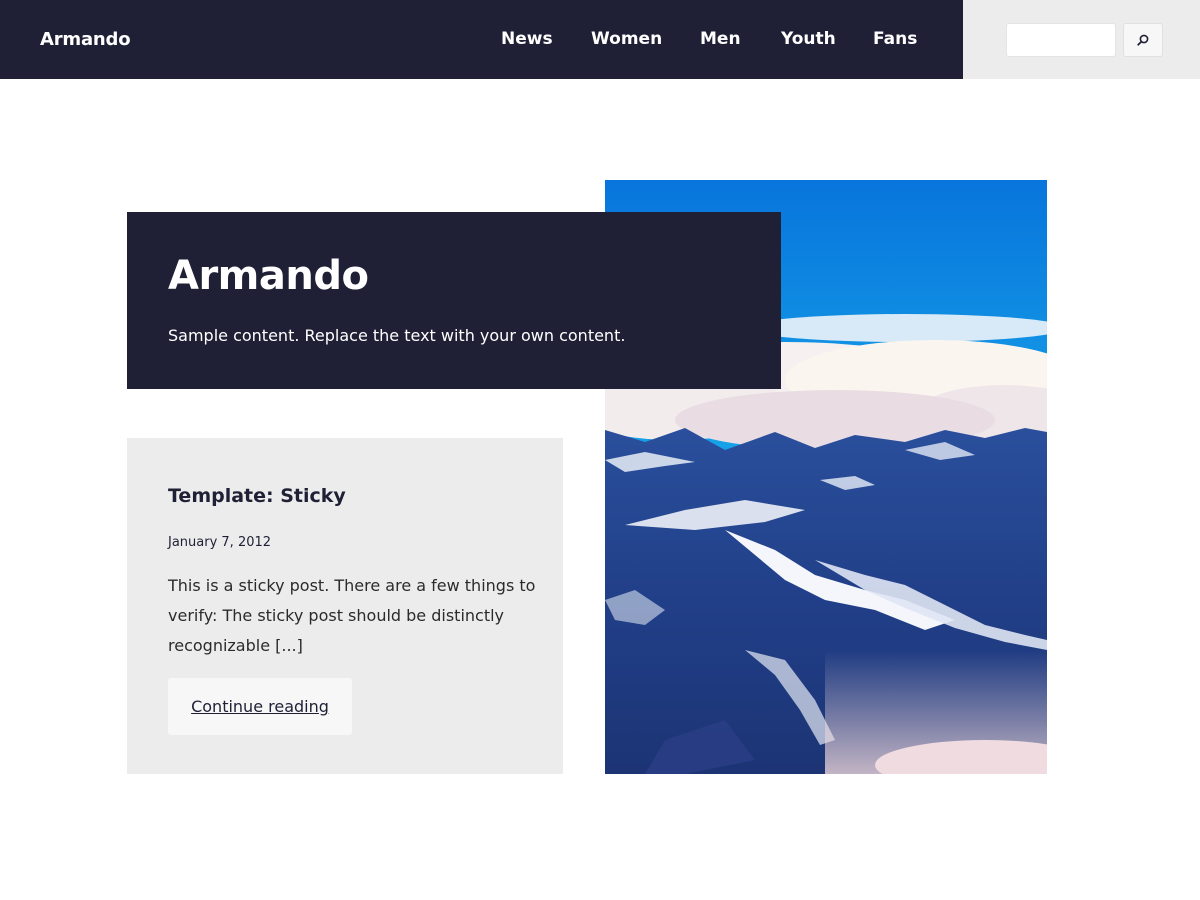  Describe the element at coordinates (626, 39) in the screenshot. I see `nav-item-women: Women` at that location.